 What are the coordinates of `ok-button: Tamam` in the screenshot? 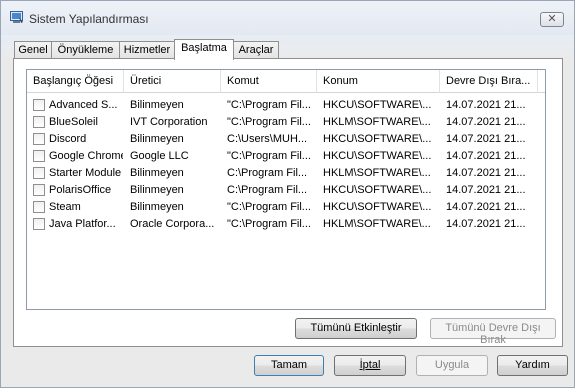 It's located at (289, 365).